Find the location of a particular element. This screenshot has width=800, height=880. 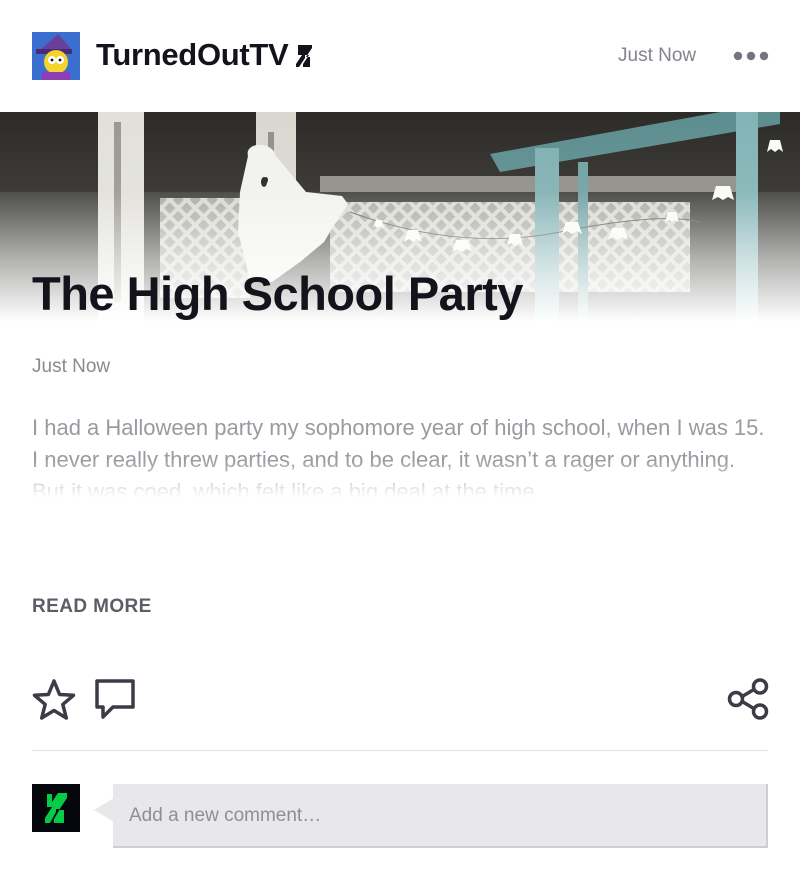

current-user-avatar is located at coordinates (56, 808).